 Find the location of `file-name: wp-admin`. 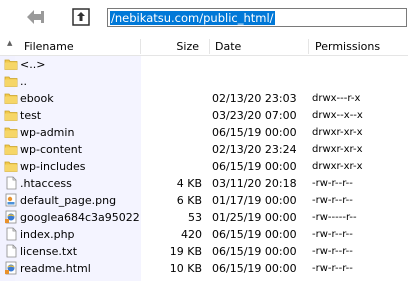

file-name: wp-admin is located at coordinates (47, 132).